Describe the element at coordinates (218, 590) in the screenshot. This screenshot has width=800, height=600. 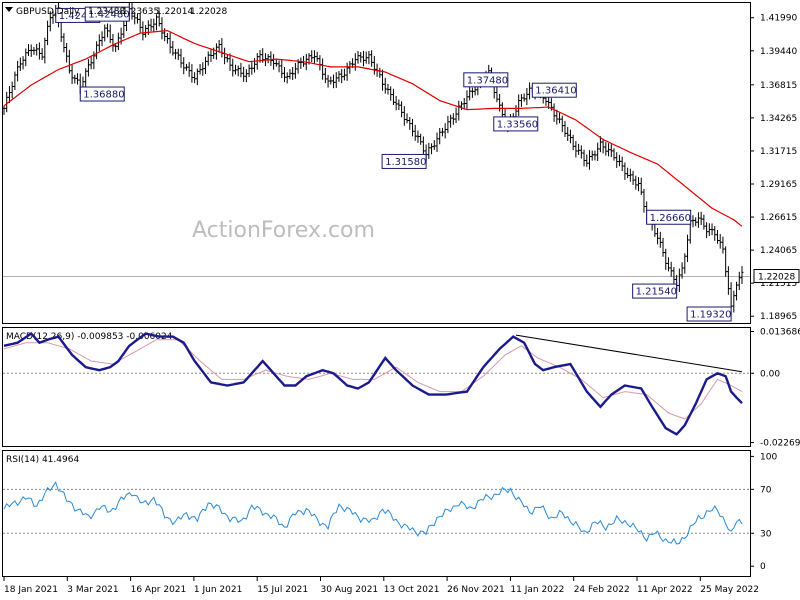
I see `date-tick-label: 1 Jun 2021` at that location.